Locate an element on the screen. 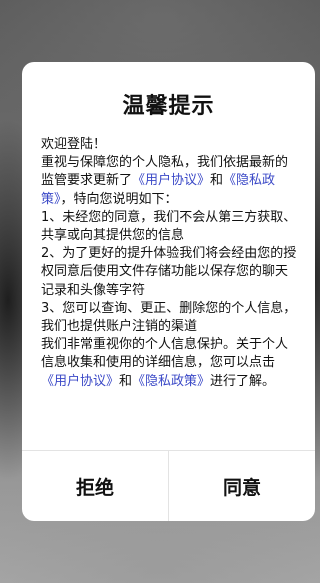 This screenshot has width=320, height=583. welcome-text: 欢迎登陆！ is located at coordinates (74, 144).